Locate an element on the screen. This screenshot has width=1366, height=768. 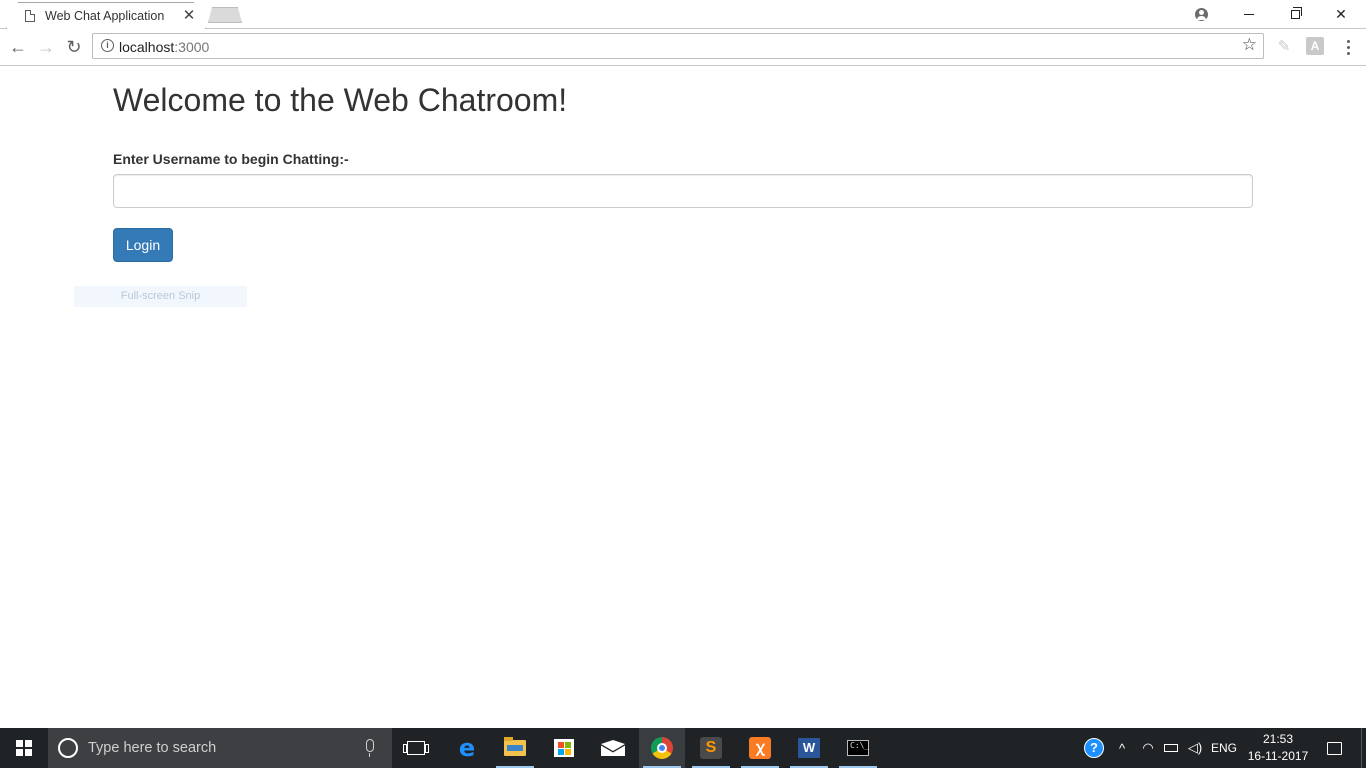
sublime-text-icon: S is located at coordinates (711, 748).